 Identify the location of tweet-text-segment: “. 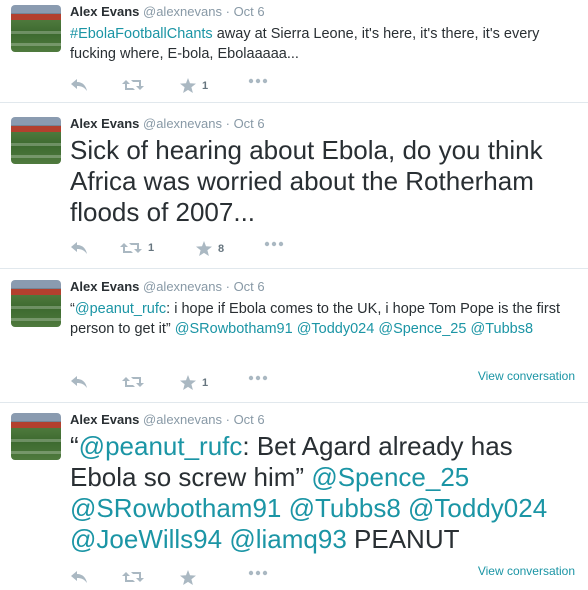
(74, 446).